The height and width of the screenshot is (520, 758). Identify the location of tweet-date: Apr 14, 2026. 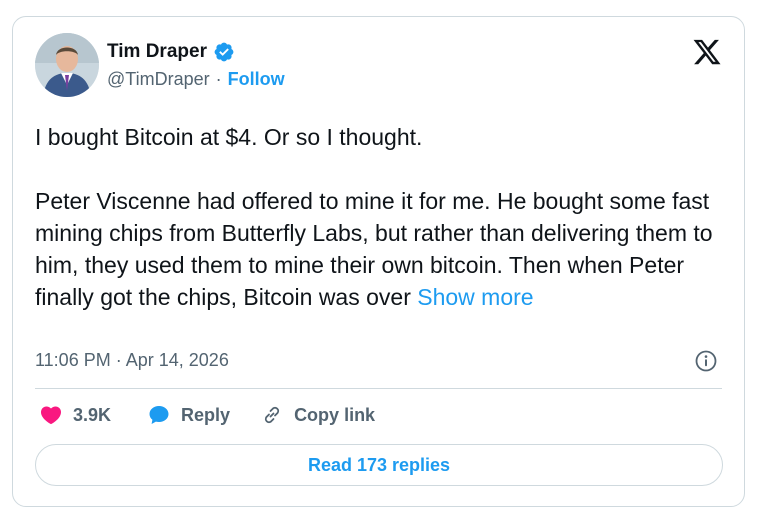
(177, 360).